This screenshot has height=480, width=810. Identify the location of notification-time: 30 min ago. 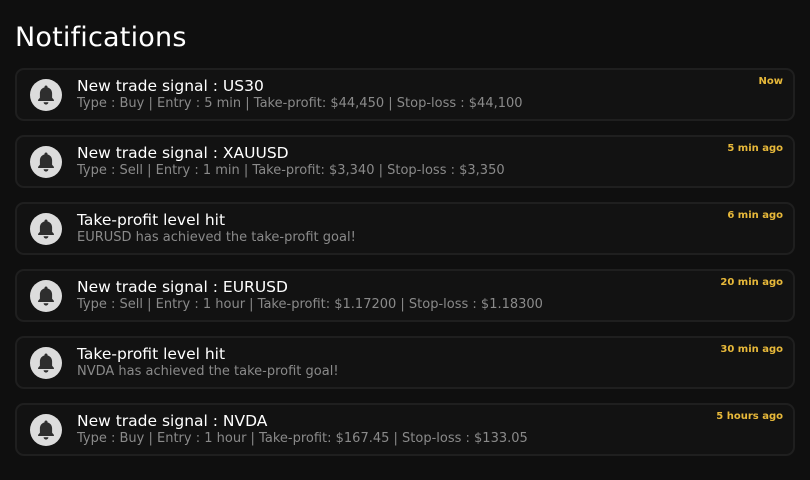
(751, 349).